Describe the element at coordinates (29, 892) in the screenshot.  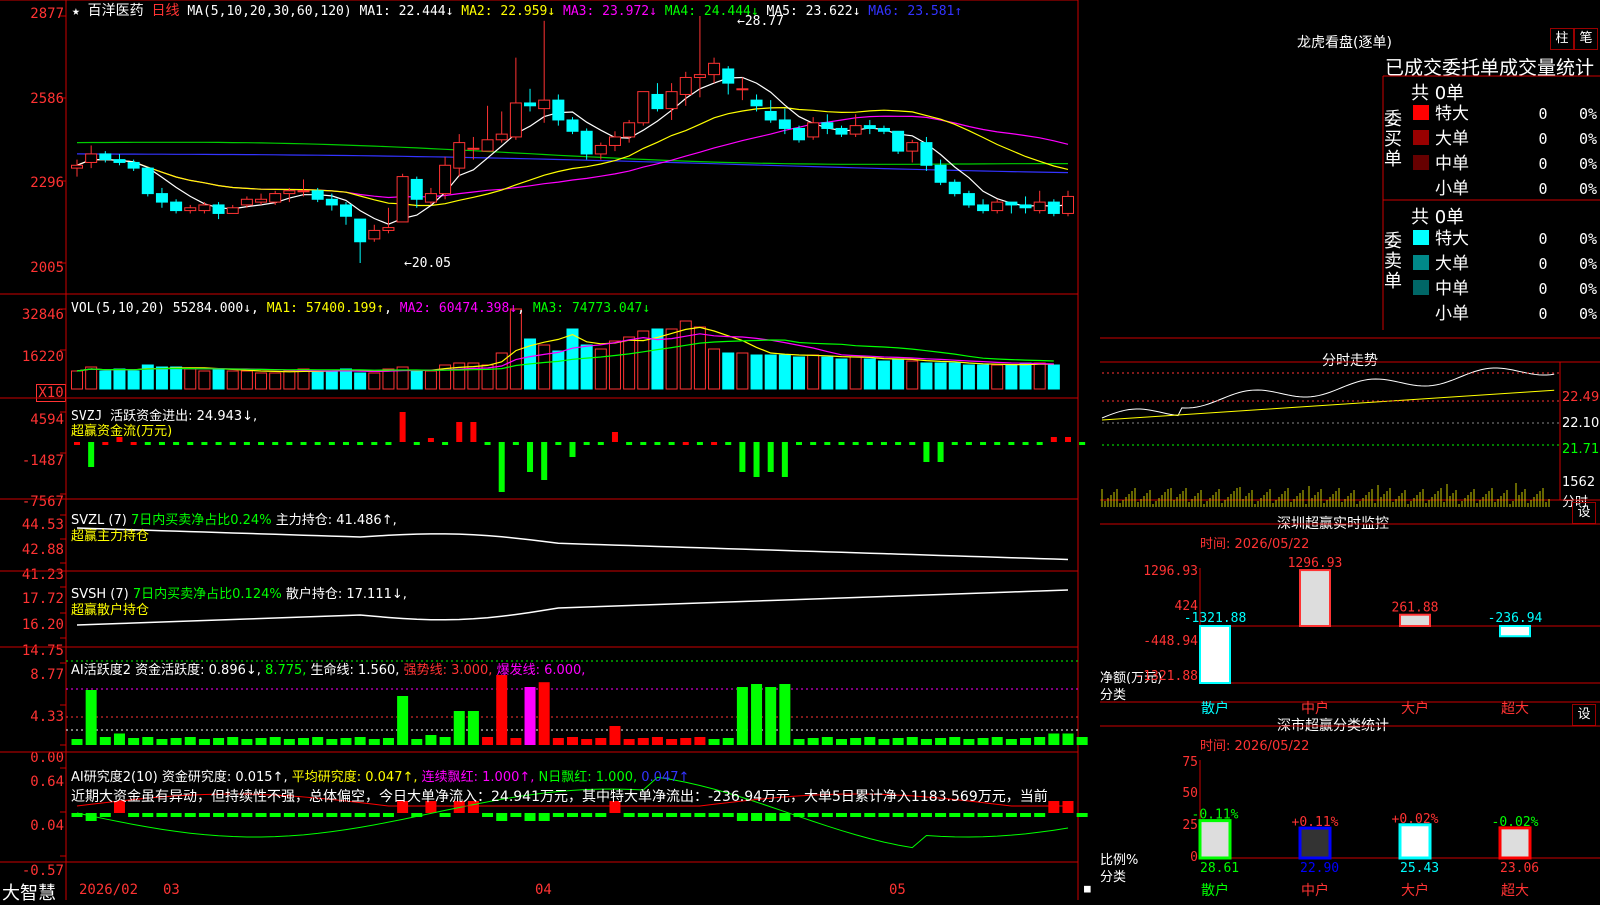
I see `brand-logo: 大智慧` at that location.